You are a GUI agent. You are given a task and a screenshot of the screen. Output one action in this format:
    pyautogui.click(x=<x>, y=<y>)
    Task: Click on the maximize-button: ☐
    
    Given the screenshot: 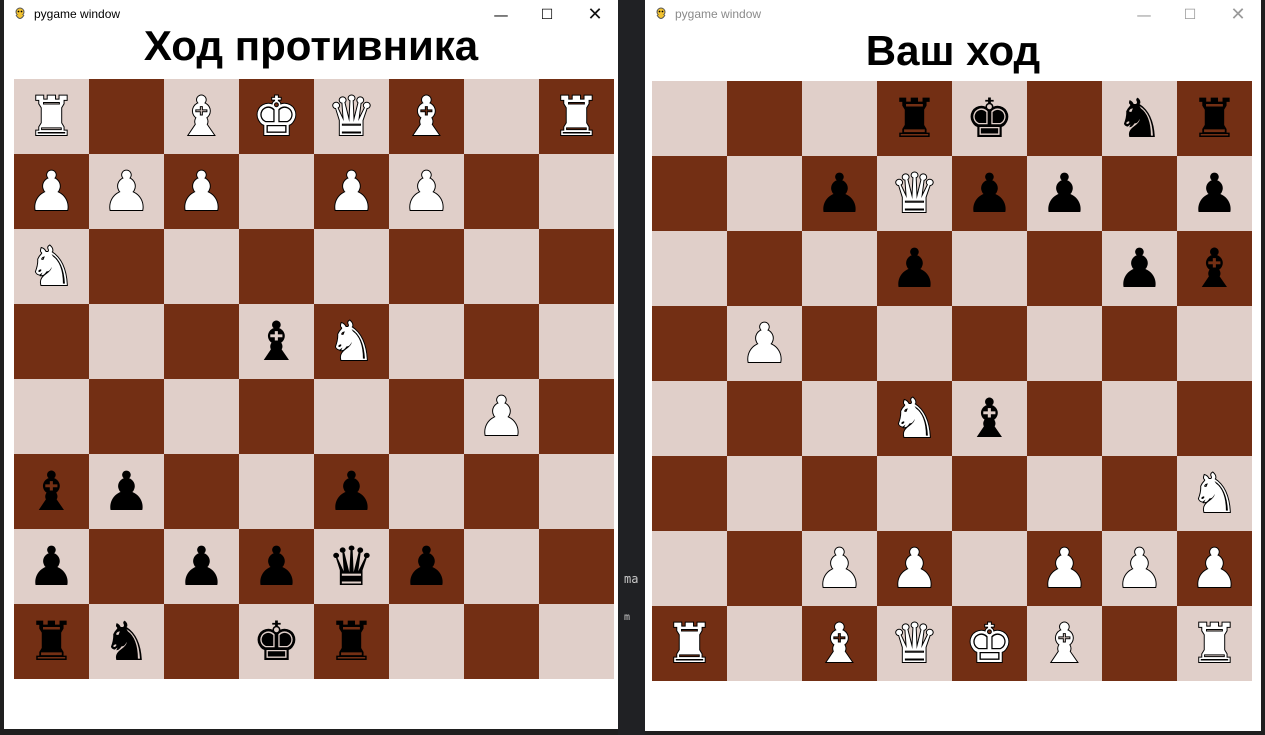 What is the action you would take?
    pyautogui.click(x=1190, y=15)
    